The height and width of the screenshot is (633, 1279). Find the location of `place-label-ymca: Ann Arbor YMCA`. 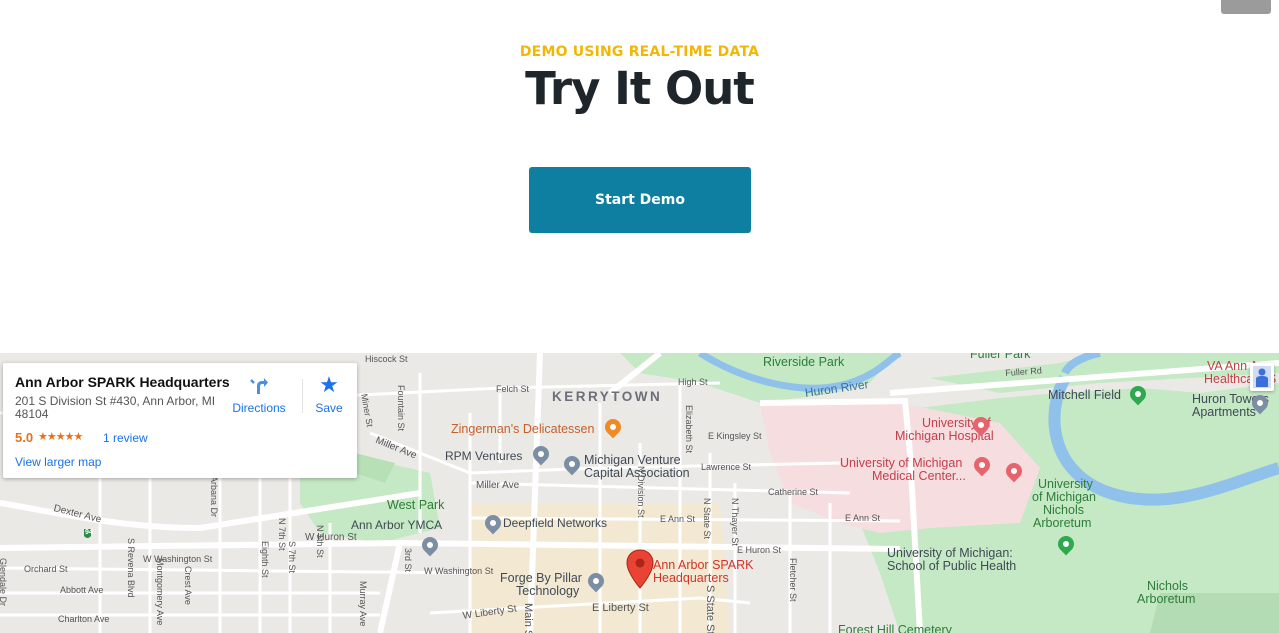

place-label-ymca: Ann Arbor YMCA is located at coordinates (397, 525).